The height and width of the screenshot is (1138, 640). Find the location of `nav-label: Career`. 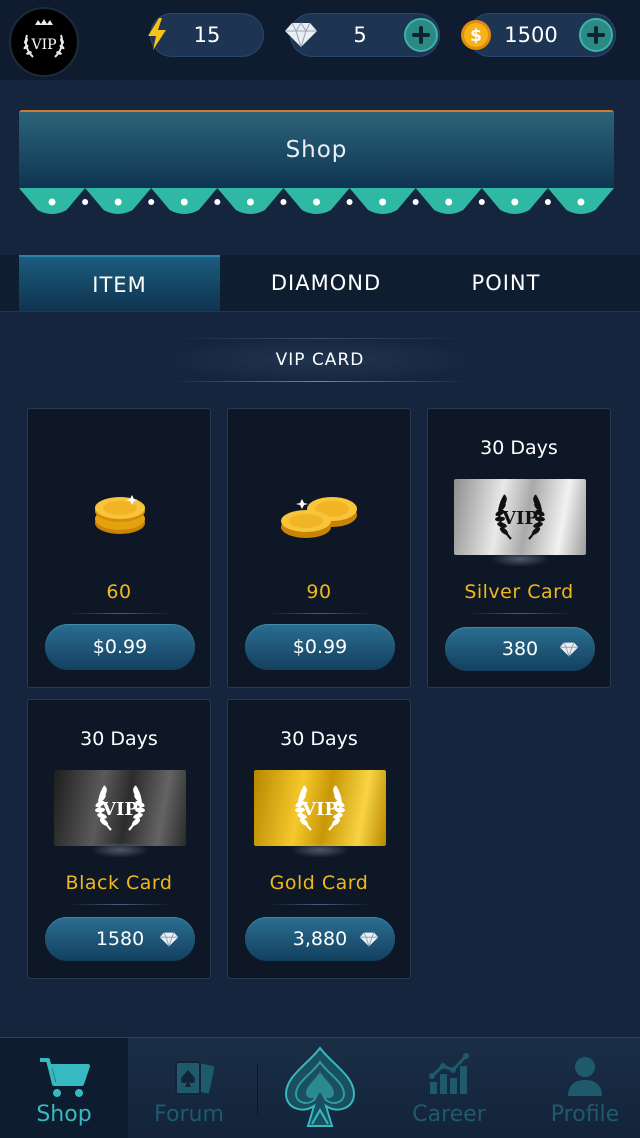

nav-label: Career is located at coordinates (449, 1114).